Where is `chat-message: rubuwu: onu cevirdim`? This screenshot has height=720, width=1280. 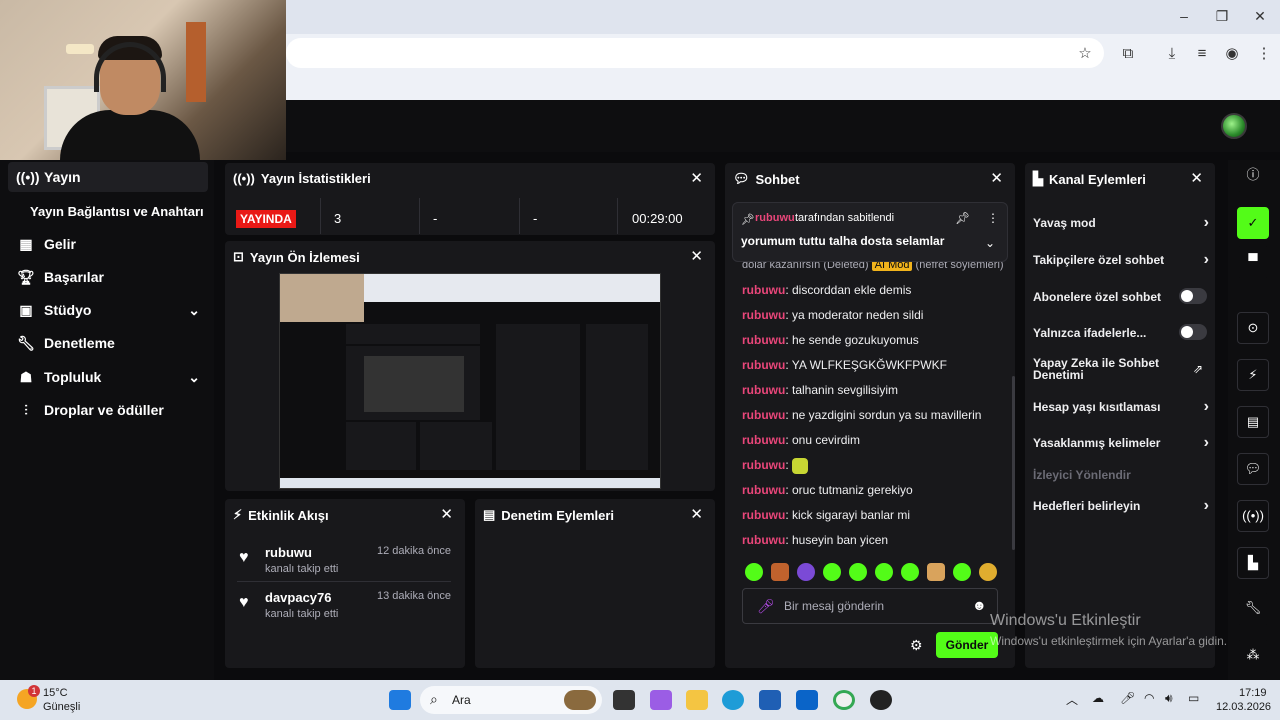 chat-message: rubuwu: onu cevirdim is located at coordinates (801, 440).